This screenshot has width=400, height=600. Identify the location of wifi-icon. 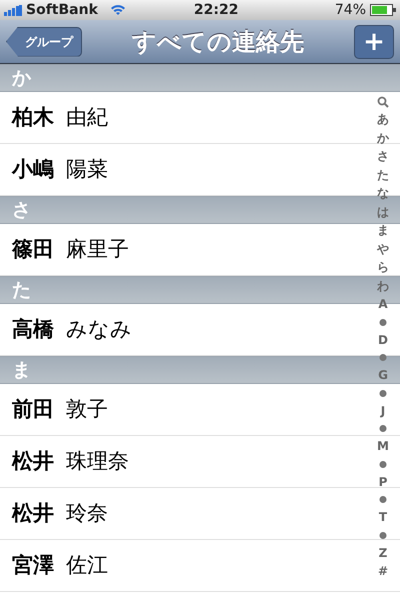
(118, 10).